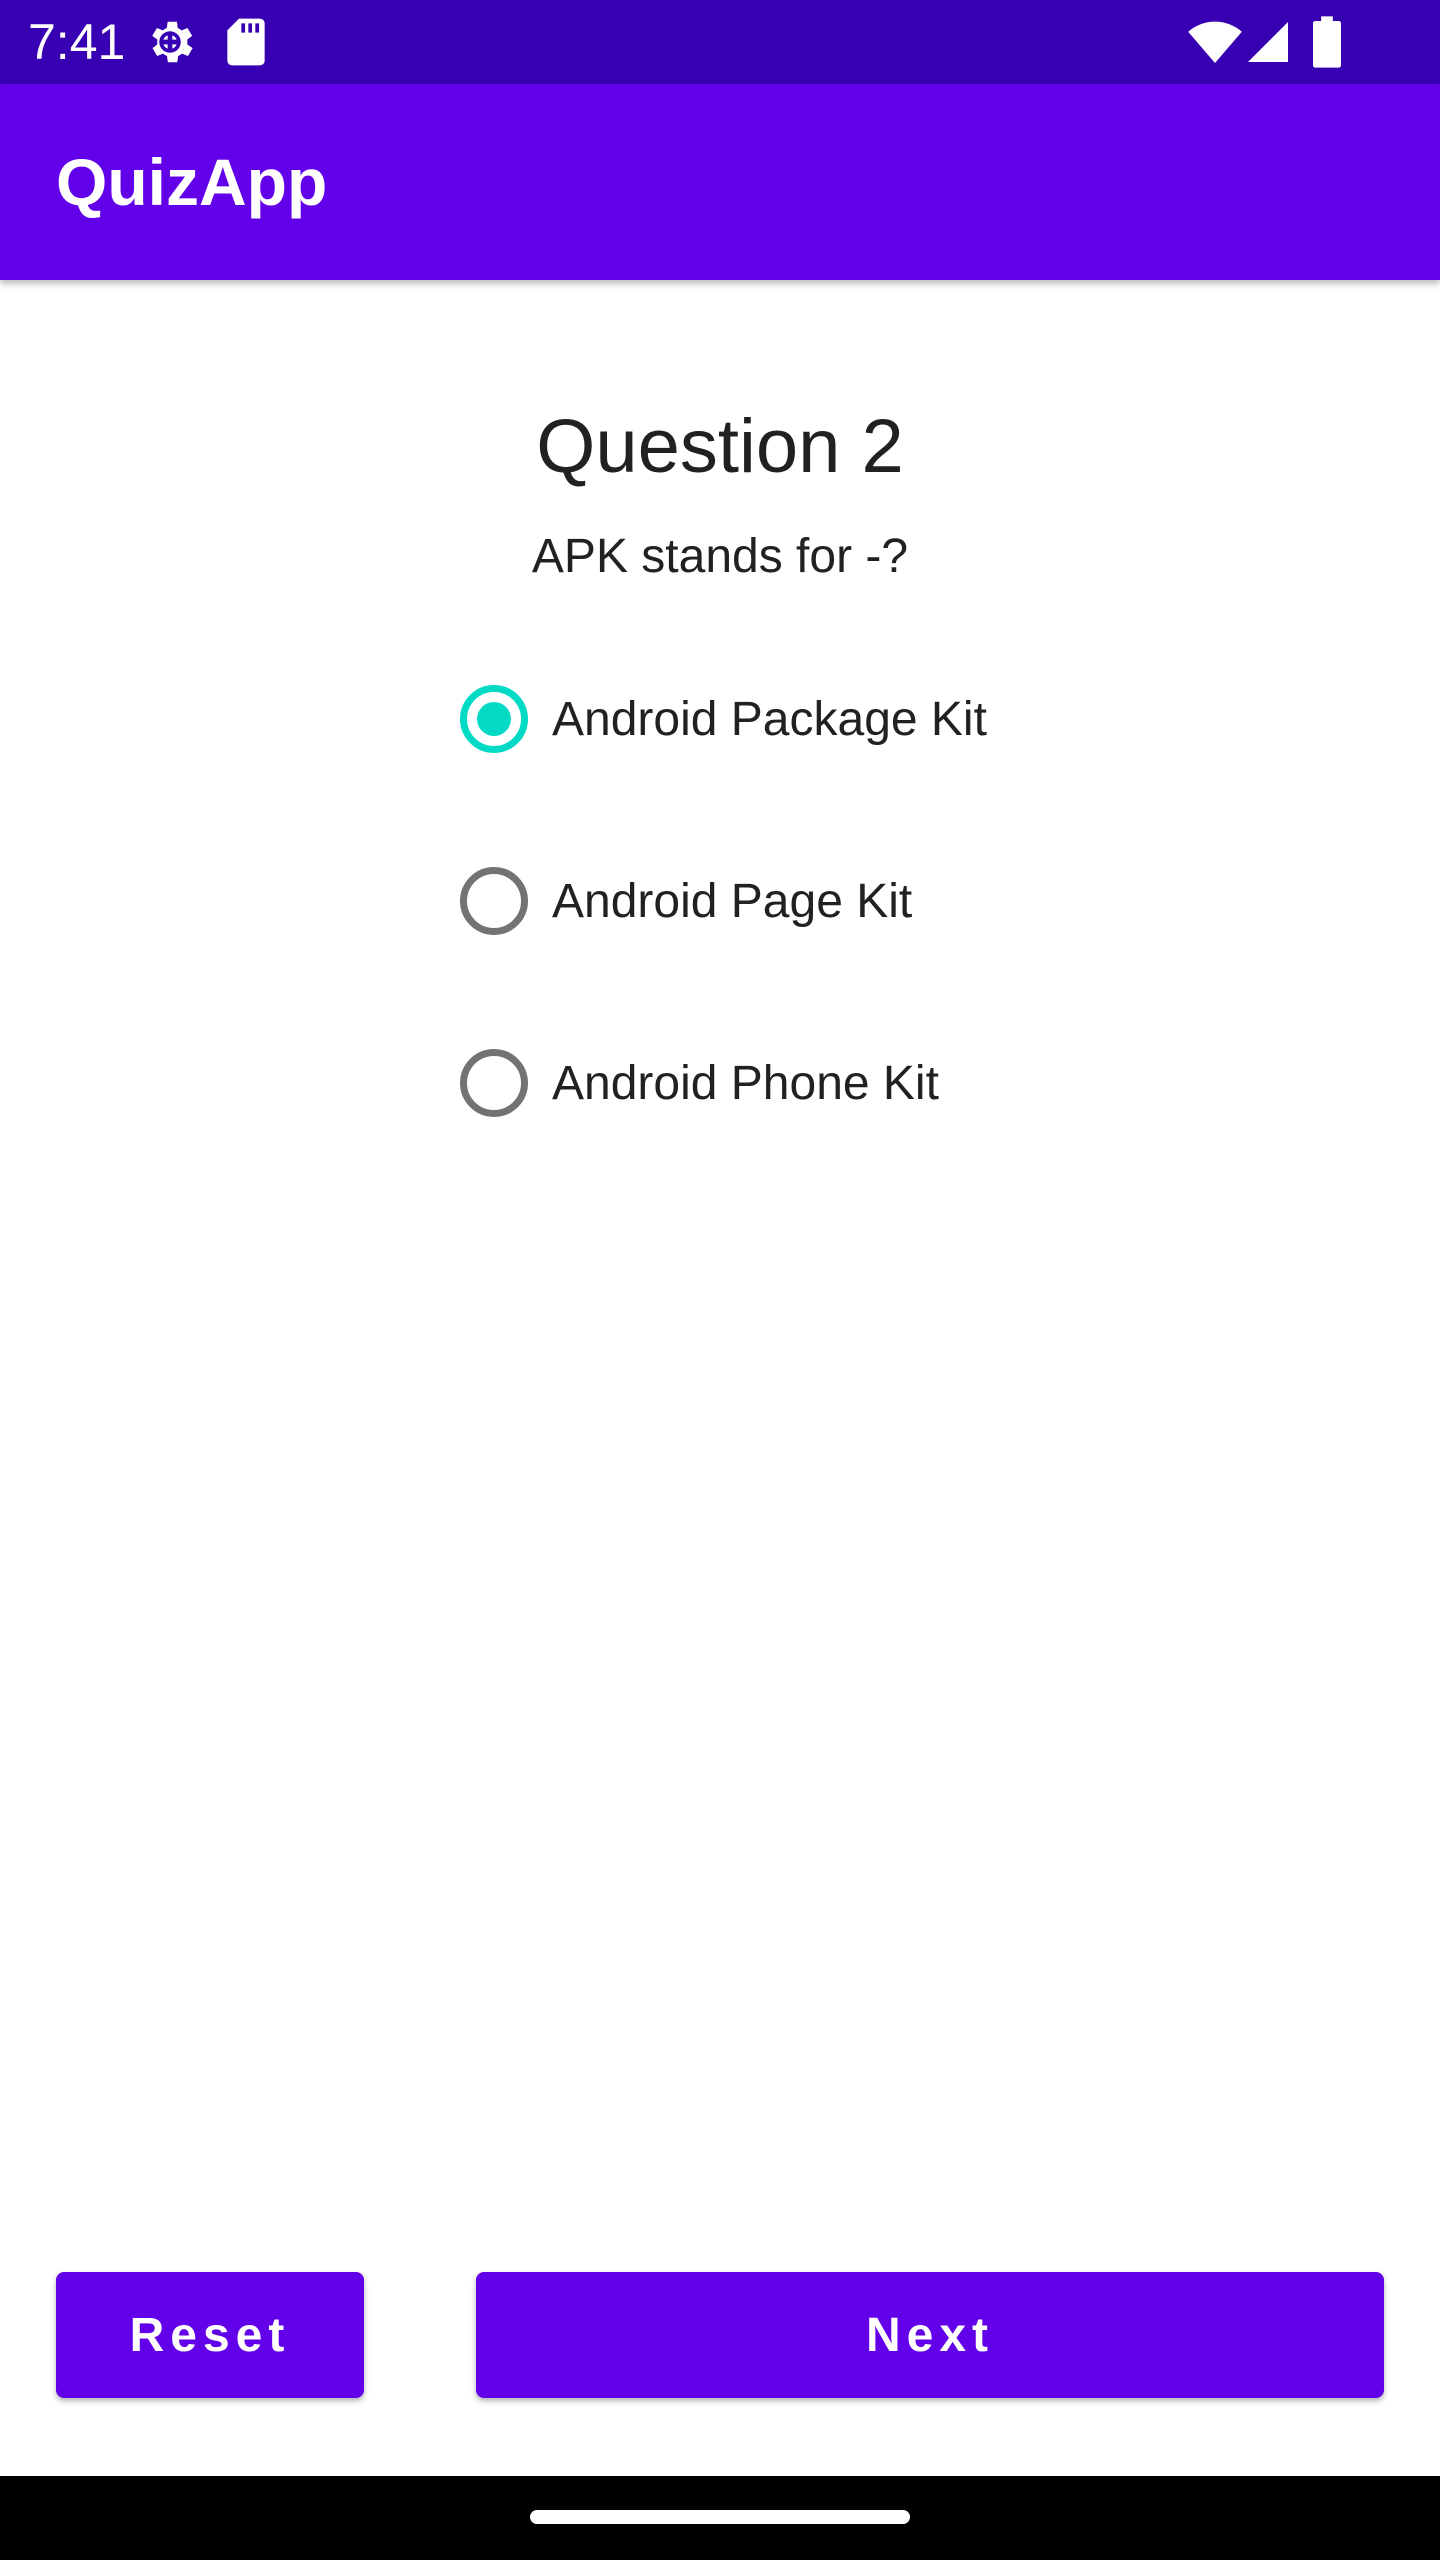  Describe the element at coordinates (930, 2335) in the screenshot. I see `next-button: Next` at that location.